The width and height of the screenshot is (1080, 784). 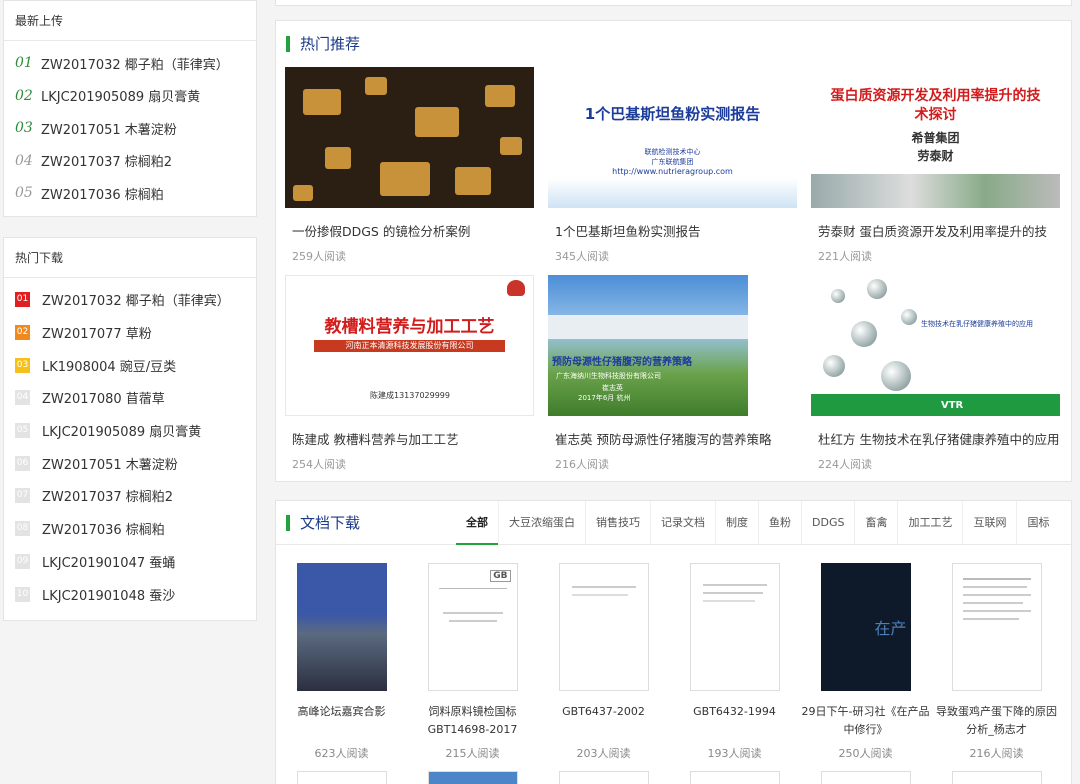 I want to click on tab-livestock: 畜禽, so click(x=875, y=523).